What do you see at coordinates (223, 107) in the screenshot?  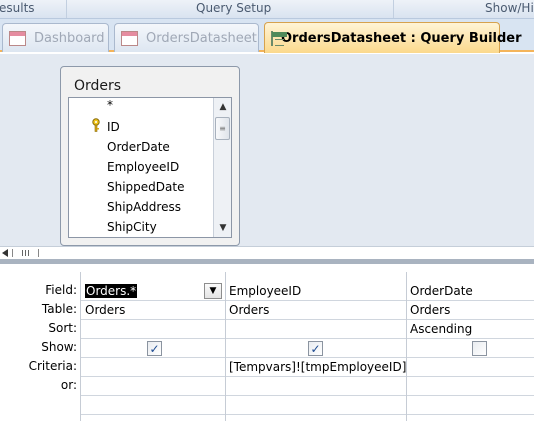 I see `scroll-up-arrow-icon: ▲` at bounding box center [223, 107].